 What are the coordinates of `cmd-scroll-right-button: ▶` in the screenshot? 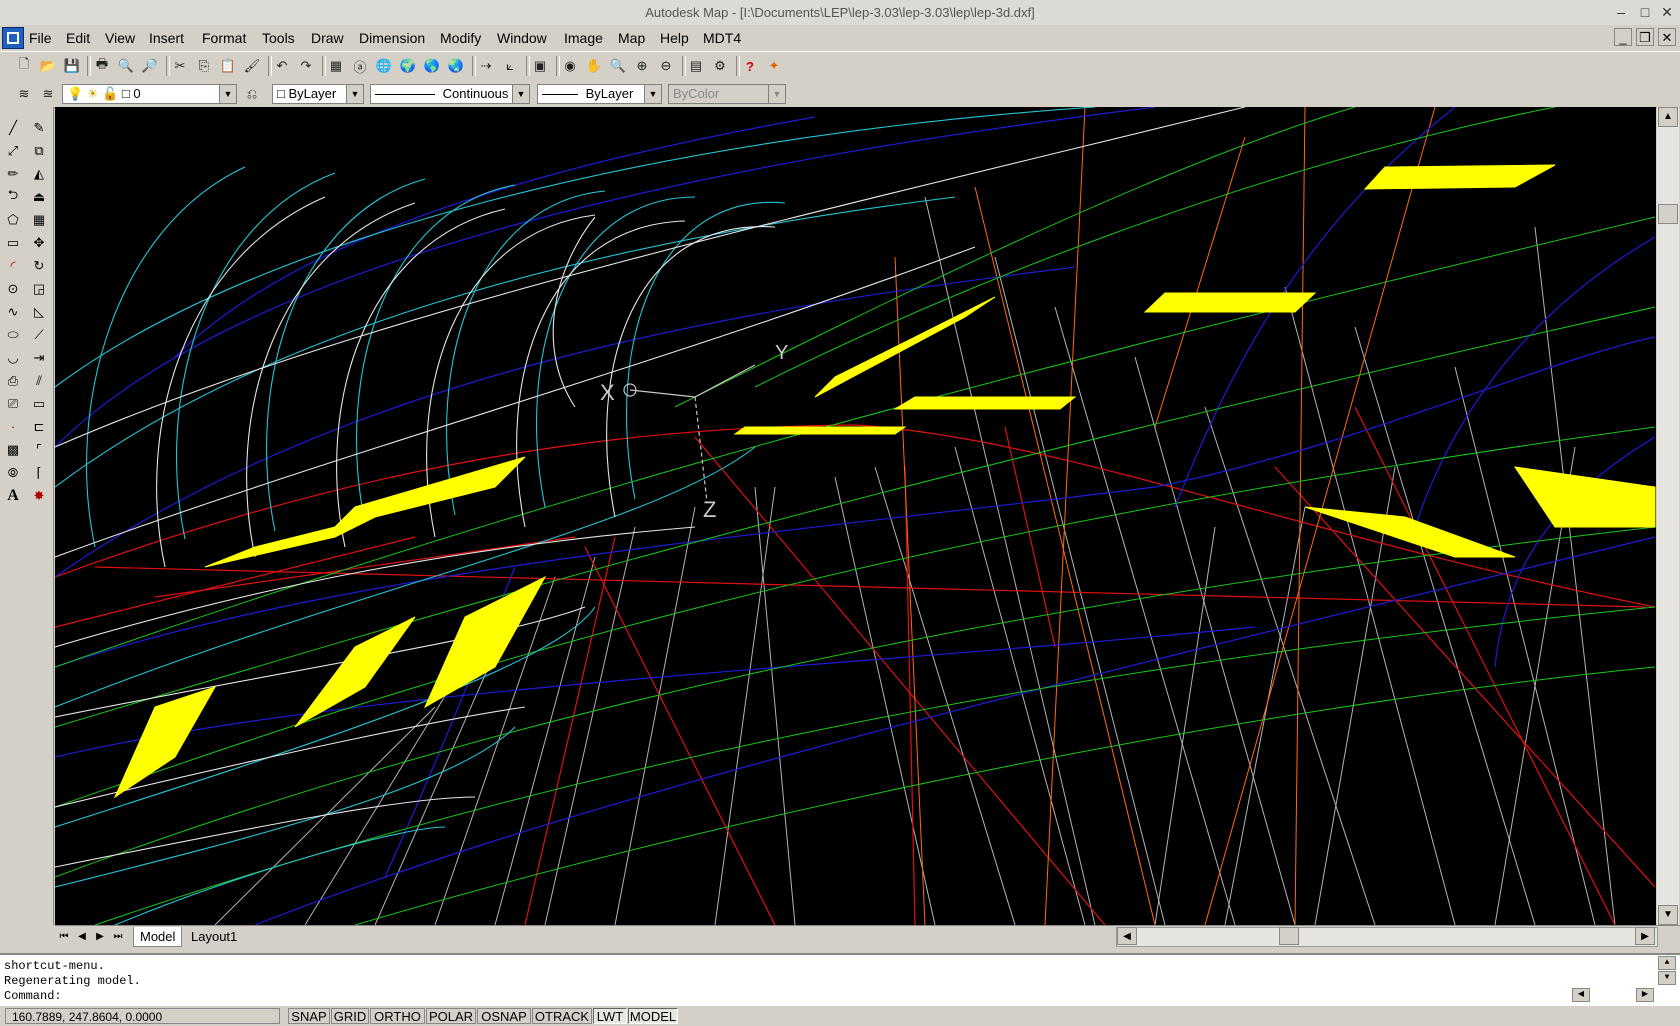 It's located at (1645, 995).